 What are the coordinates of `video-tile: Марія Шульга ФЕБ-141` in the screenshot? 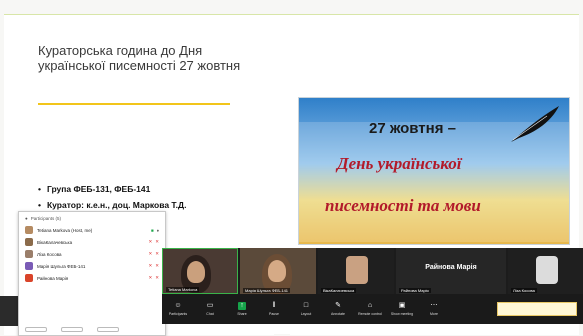 It's located at (278, 271).